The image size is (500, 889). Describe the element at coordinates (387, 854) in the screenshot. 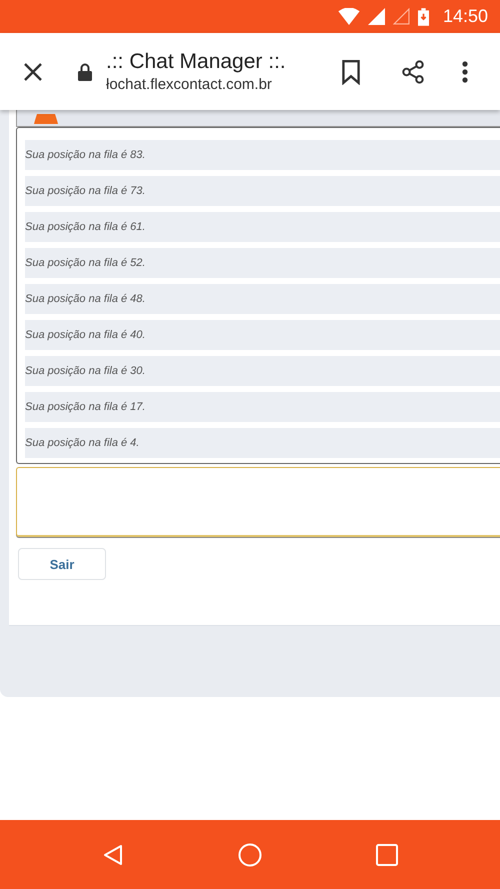

I see `recents-icon` at that location.